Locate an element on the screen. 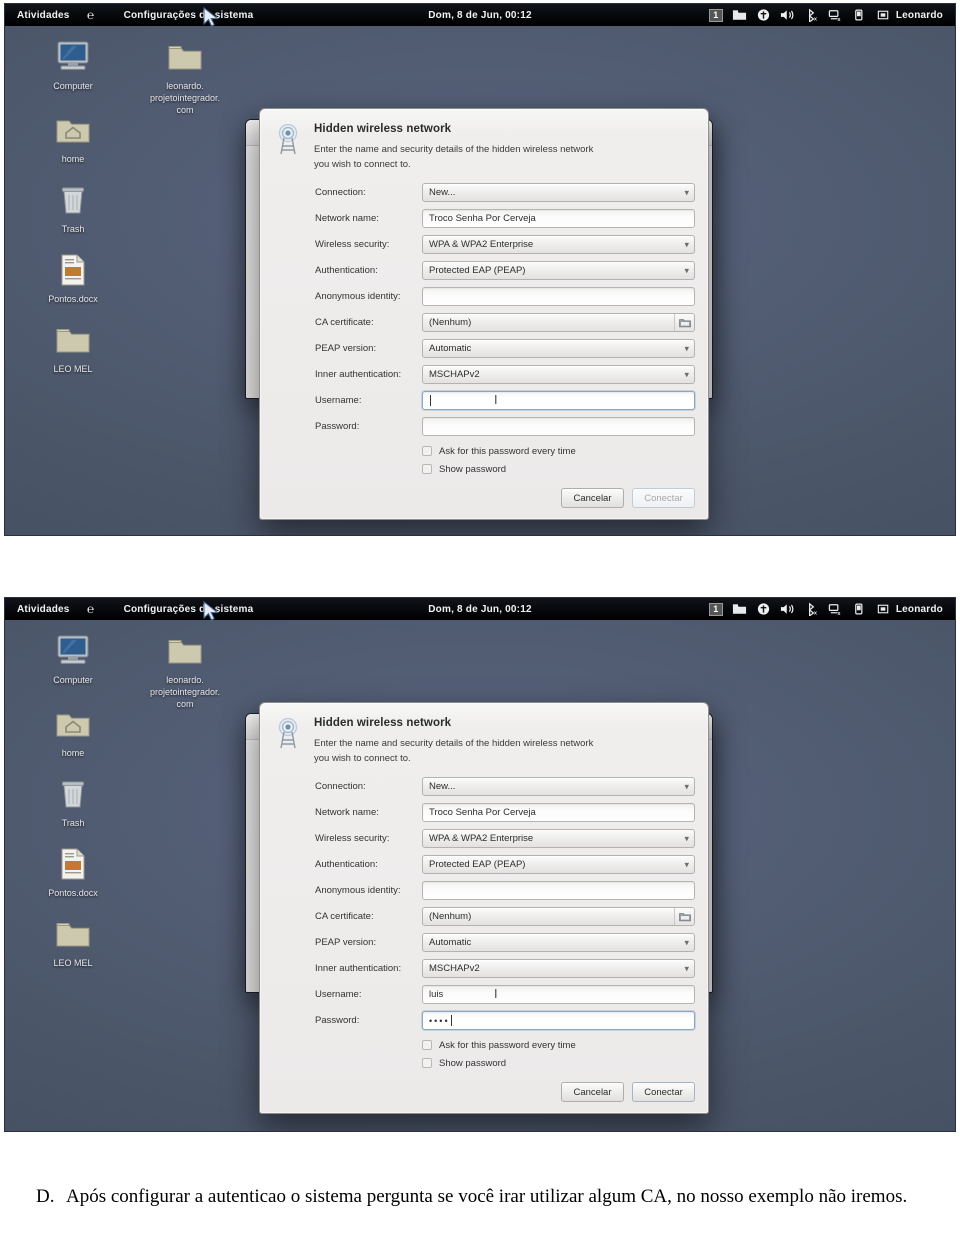 The image size is (960, 1254). field-label: Anonymous identity: is located at coordinates (358, 296).